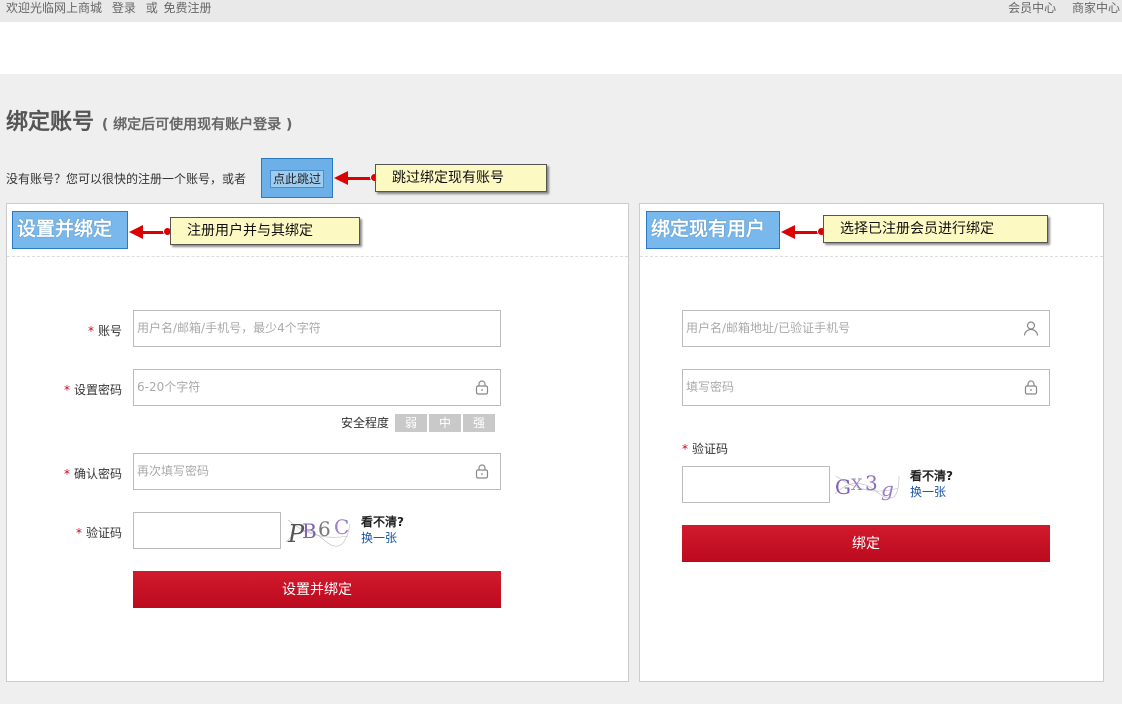 Image resolution: width=1122 pixels, height=704 pixels. I want to click on register-and-bind-button: 设置并绑定, so click(317, 589).